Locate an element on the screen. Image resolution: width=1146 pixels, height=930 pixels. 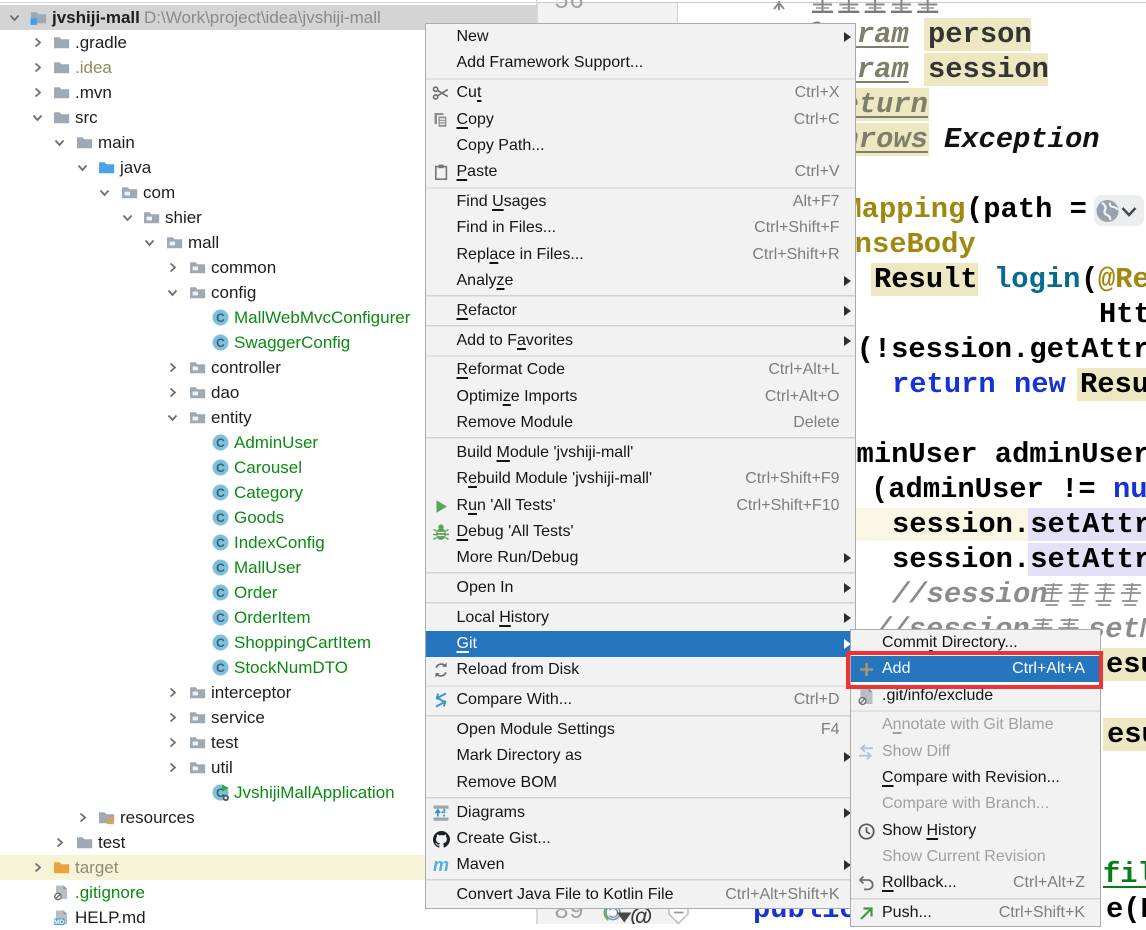
svg-text: m is located at coordinates (441, 865).